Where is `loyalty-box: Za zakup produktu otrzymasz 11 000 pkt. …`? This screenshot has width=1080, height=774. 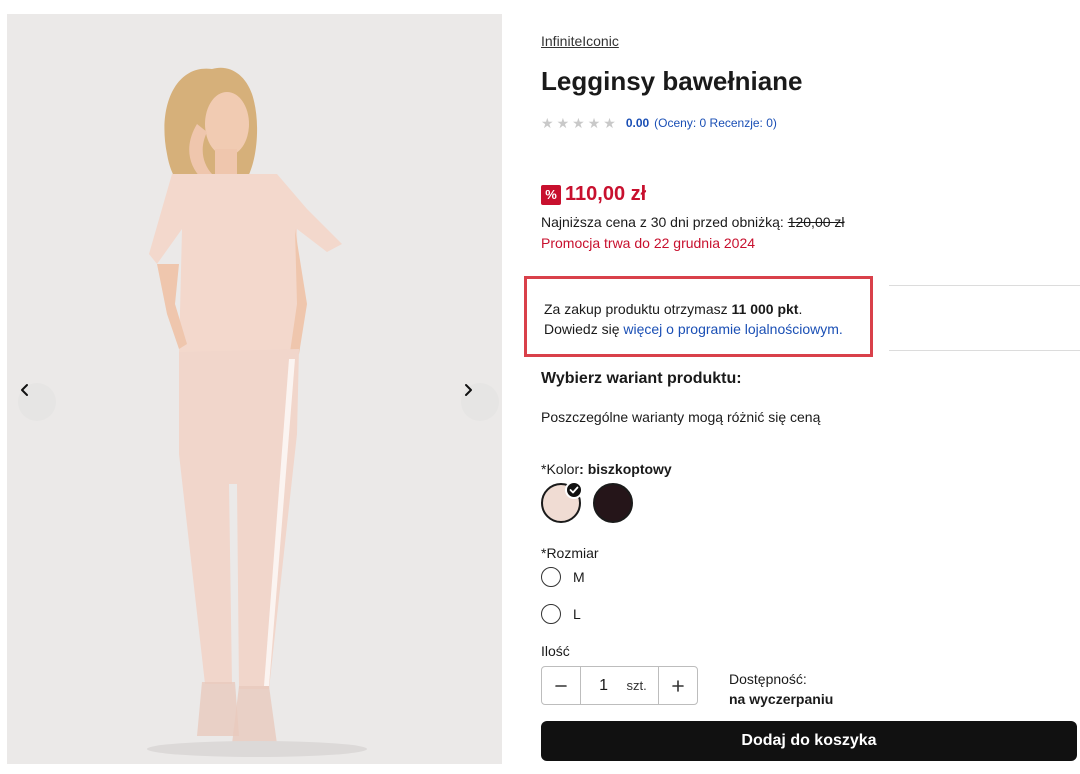 loyalty-box: Za zakup produktu otrzymasz 11 000 pkt. … is located at coordinates (698, 316).